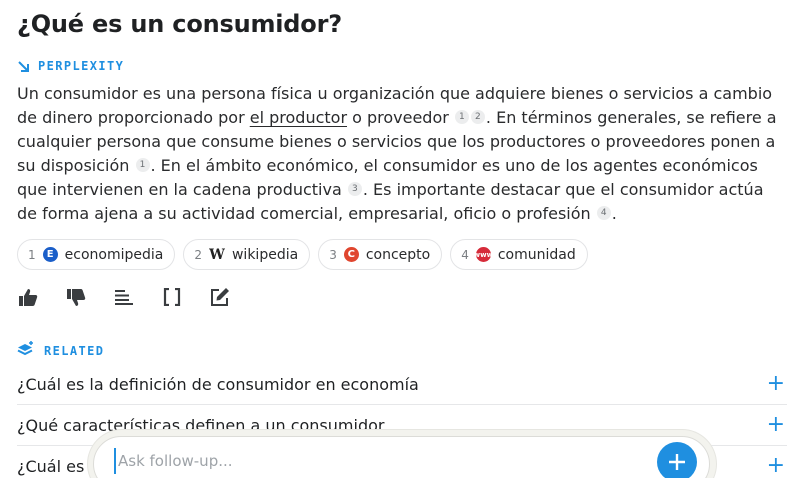 The image size is (803, 478). I want to click on answer-actions, so click(124, 297).